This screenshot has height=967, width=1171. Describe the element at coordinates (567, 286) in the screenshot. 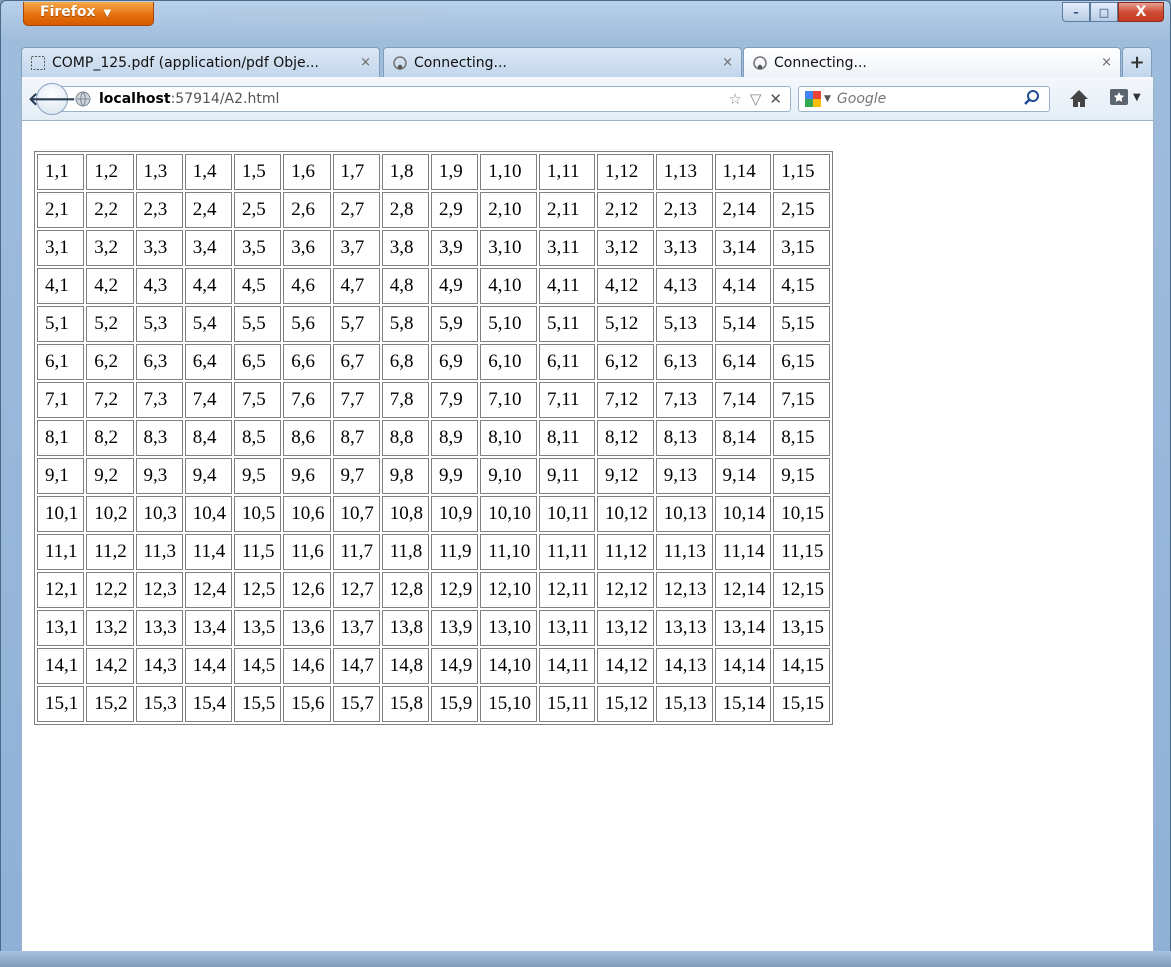

I see `table-cell: 4,11` at that location.